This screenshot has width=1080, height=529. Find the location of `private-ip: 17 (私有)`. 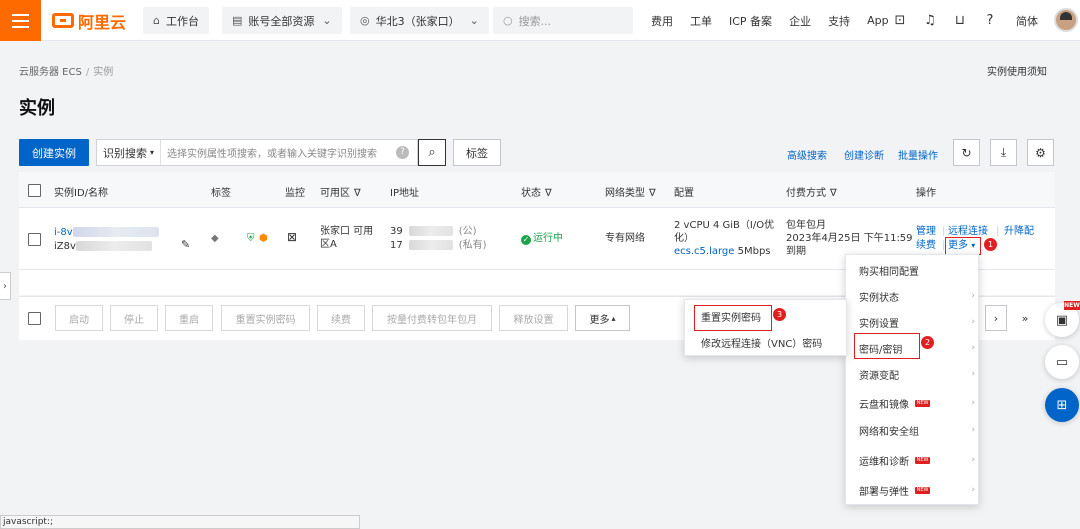

private-ip: 17 (私有) is located at coordinates (438, 245).